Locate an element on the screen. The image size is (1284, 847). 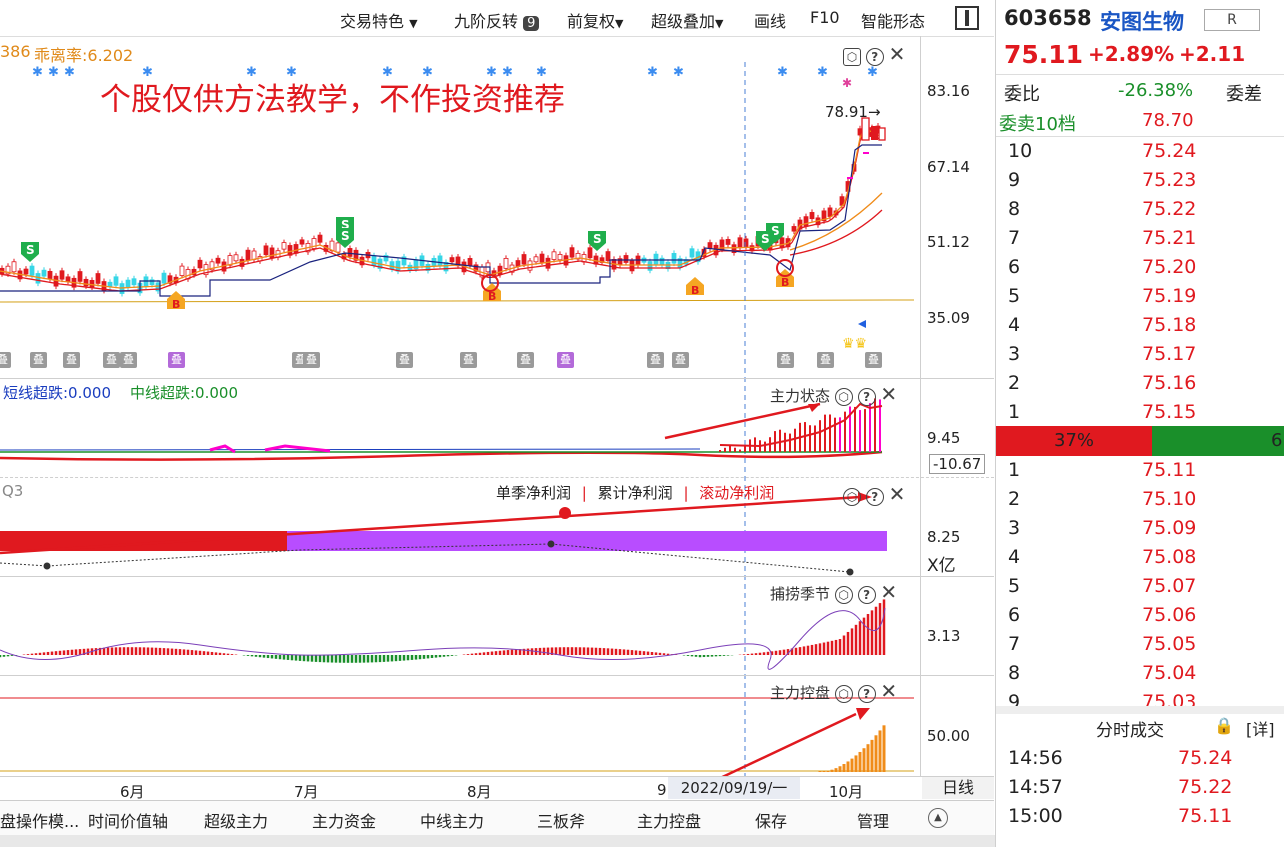
tab-manage: 管理 is located at coordinates (873, 820).